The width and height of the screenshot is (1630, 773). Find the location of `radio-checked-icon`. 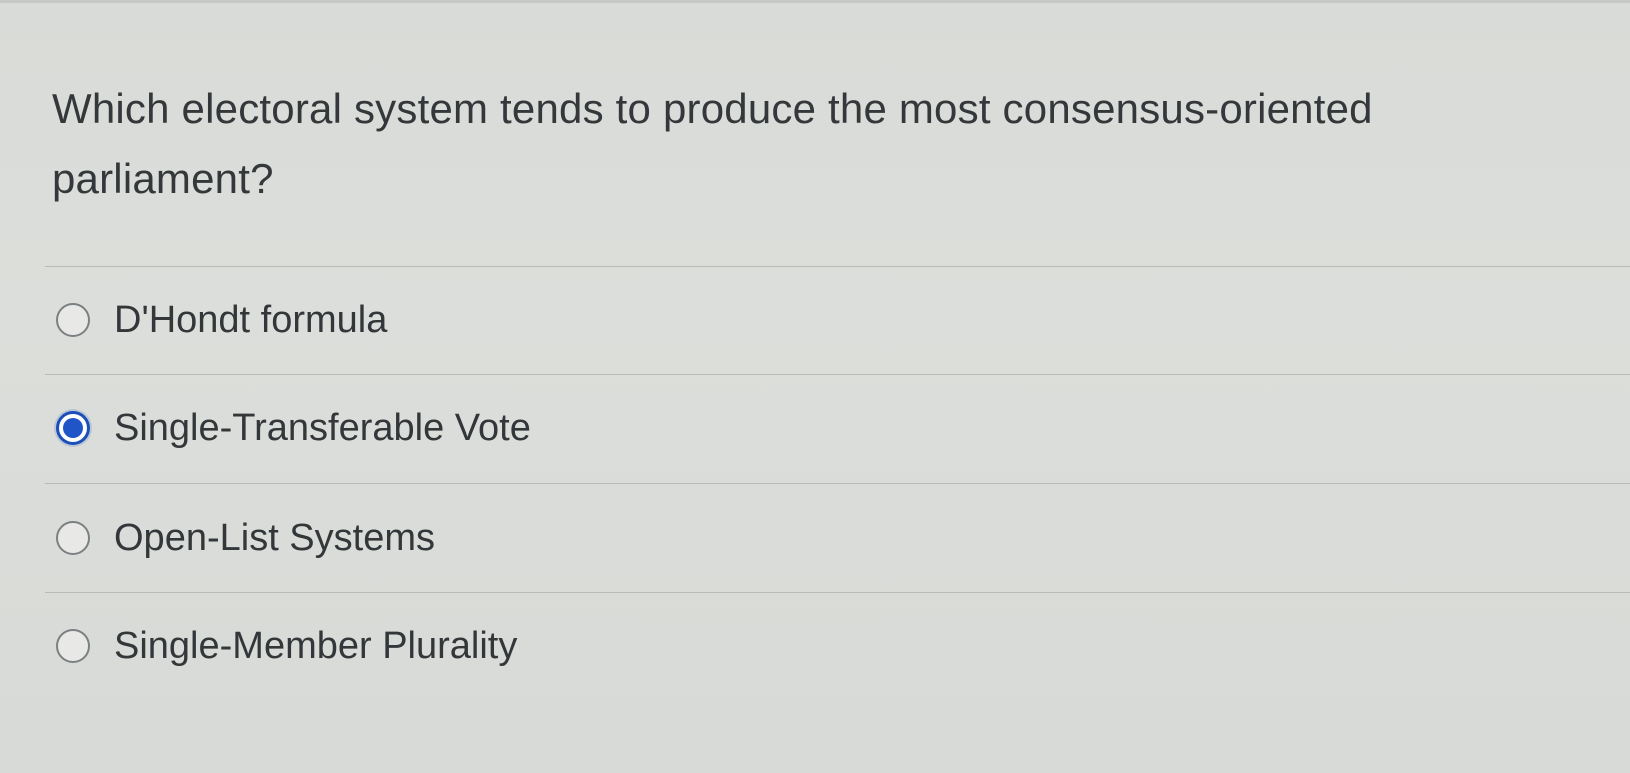

radio-checked-icon is located at coordinates (73, 428).